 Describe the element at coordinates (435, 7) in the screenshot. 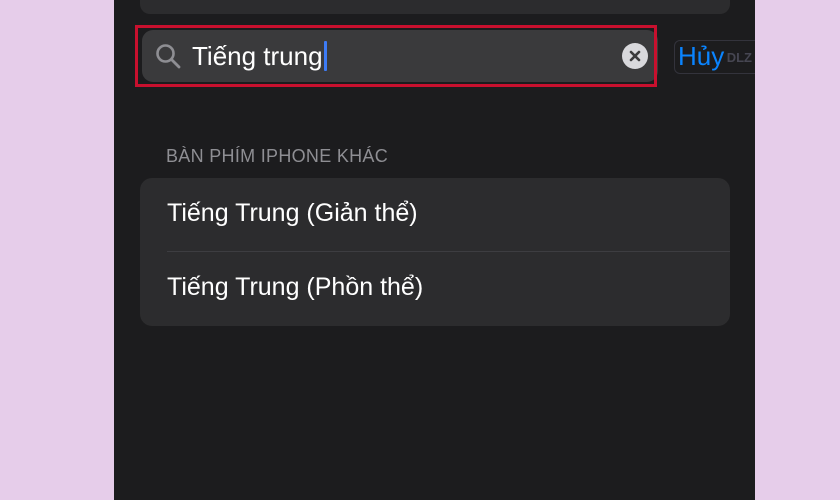

I see `previous-list-group` at that location.